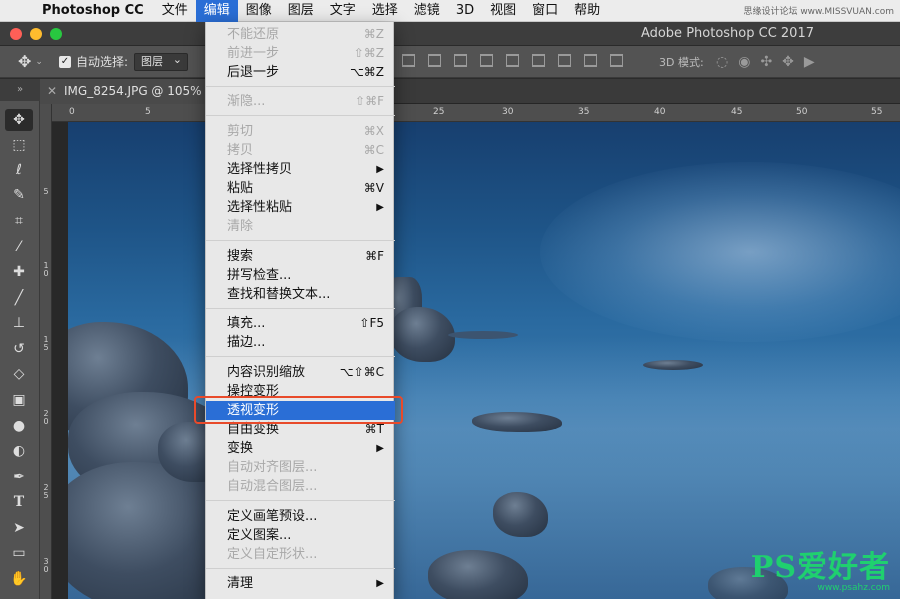 This screenshot has height=599, width=900. What do you see at coordinates (545, 11) in the screenshot?
I see `menu-window: 窗口` at bounding box center [545, 11].